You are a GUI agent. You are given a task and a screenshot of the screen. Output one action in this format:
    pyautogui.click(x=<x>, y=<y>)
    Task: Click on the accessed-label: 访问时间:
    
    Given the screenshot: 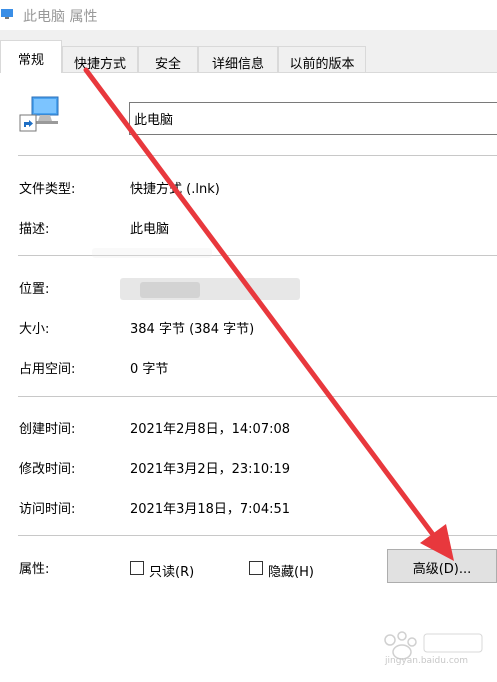 What is the action you would take?
    pyautogui.click(x=47, y=509)
    